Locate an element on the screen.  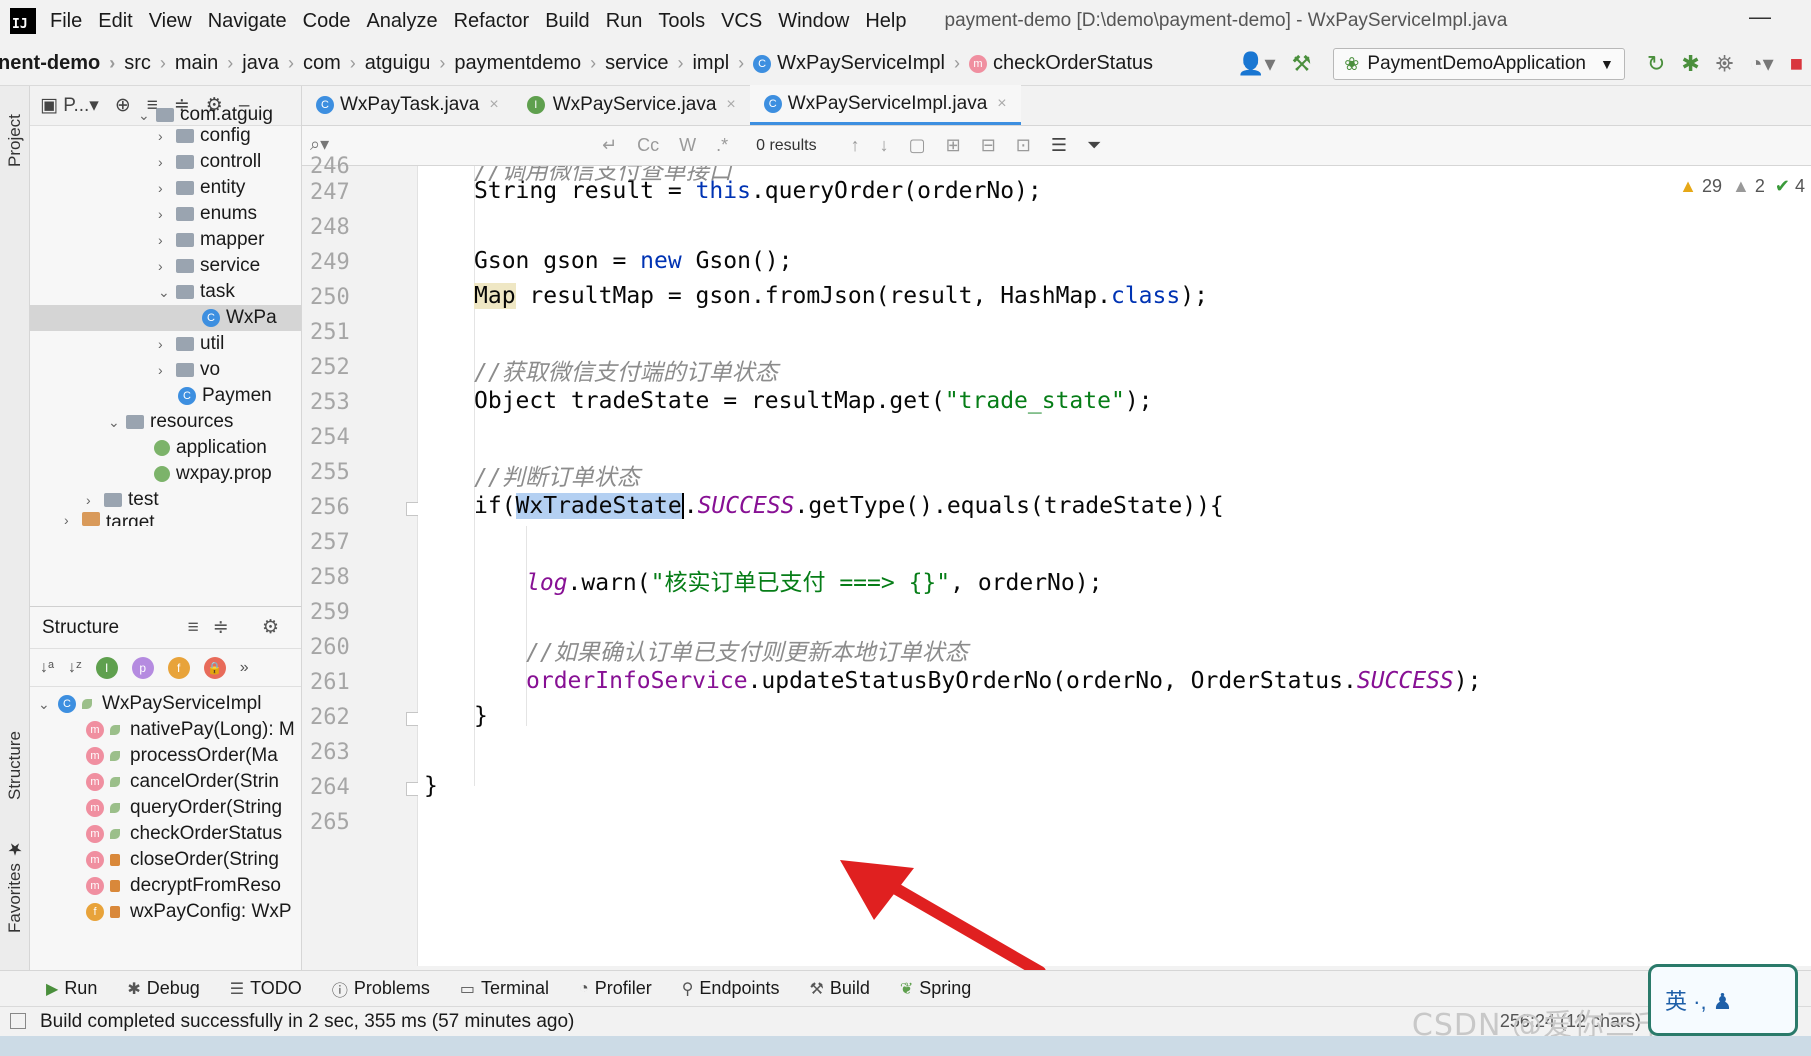
structure-member: m checkOrderStatus is located at coordinates (184, 834).